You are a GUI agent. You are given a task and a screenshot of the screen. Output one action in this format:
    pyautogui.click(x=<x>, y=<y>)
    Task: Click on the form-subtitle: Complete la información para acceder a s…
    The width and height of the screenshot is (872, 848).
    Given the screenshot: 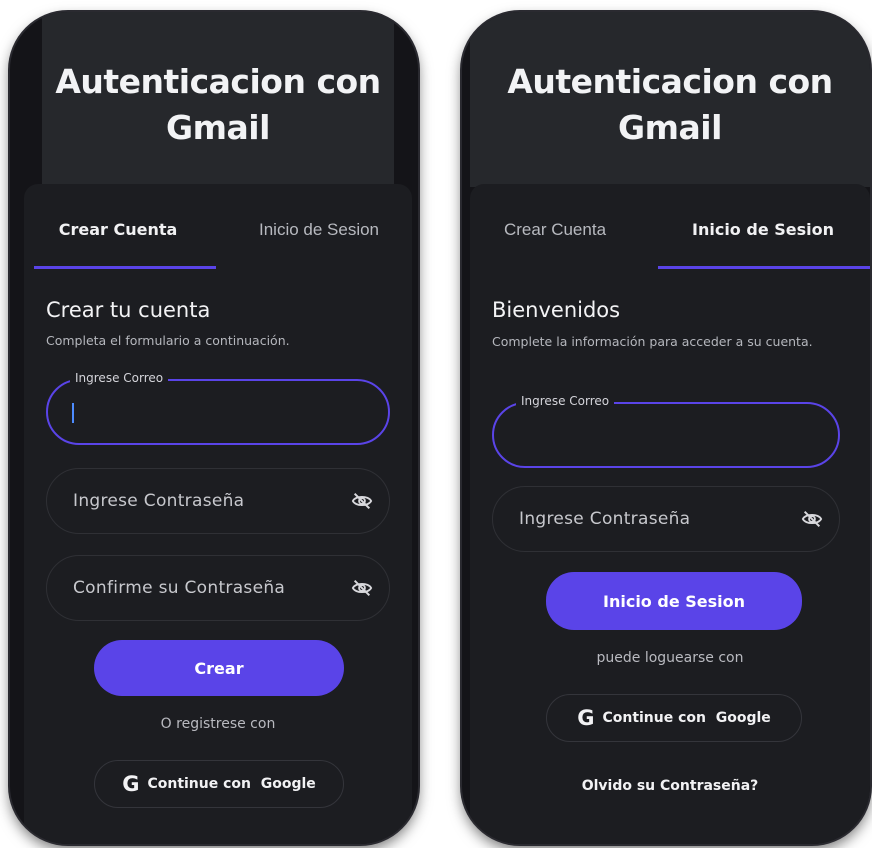 What is the action you would take?
    pyautogui.click(x=652, y=341)
    